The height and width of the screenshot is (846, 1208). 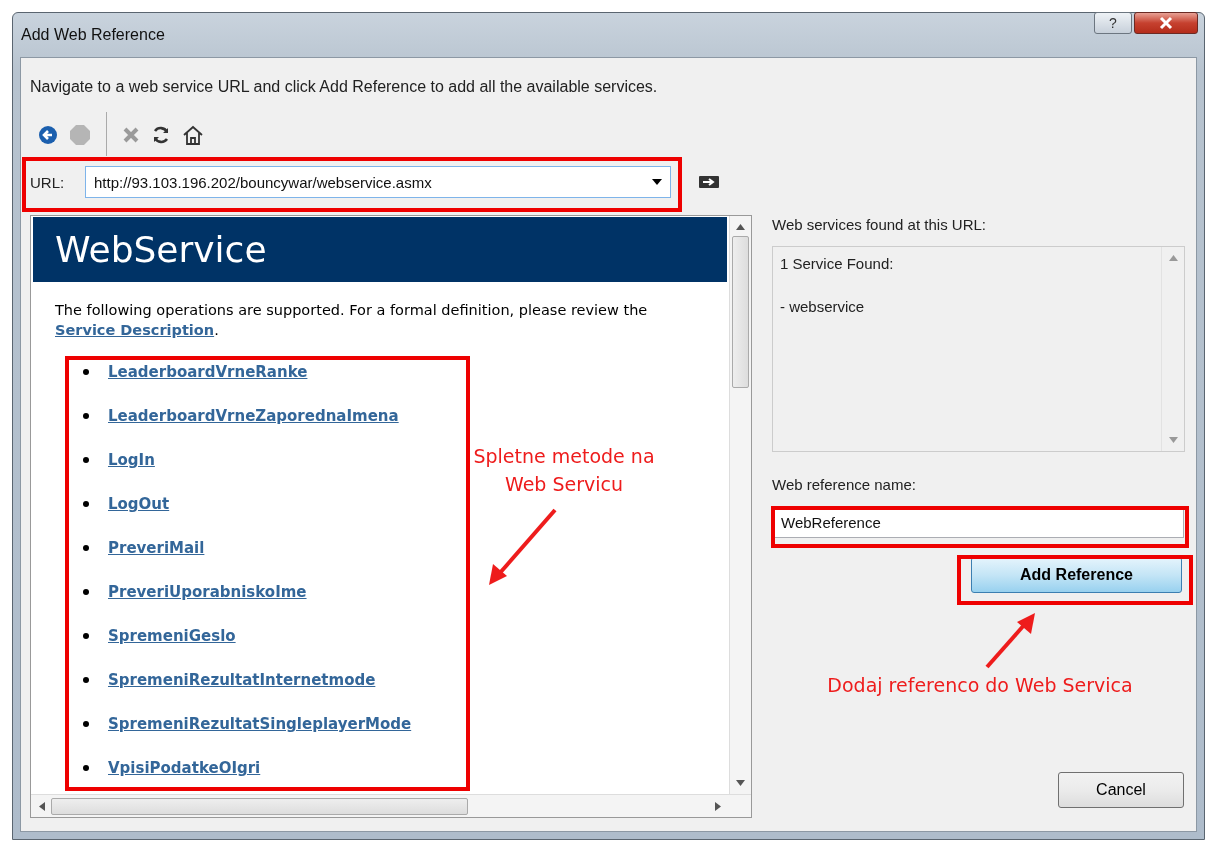 I want to click on instruction-text: Navigate to a web service URL and click Add Reference to add all the available services., so click(x=344, y=87).